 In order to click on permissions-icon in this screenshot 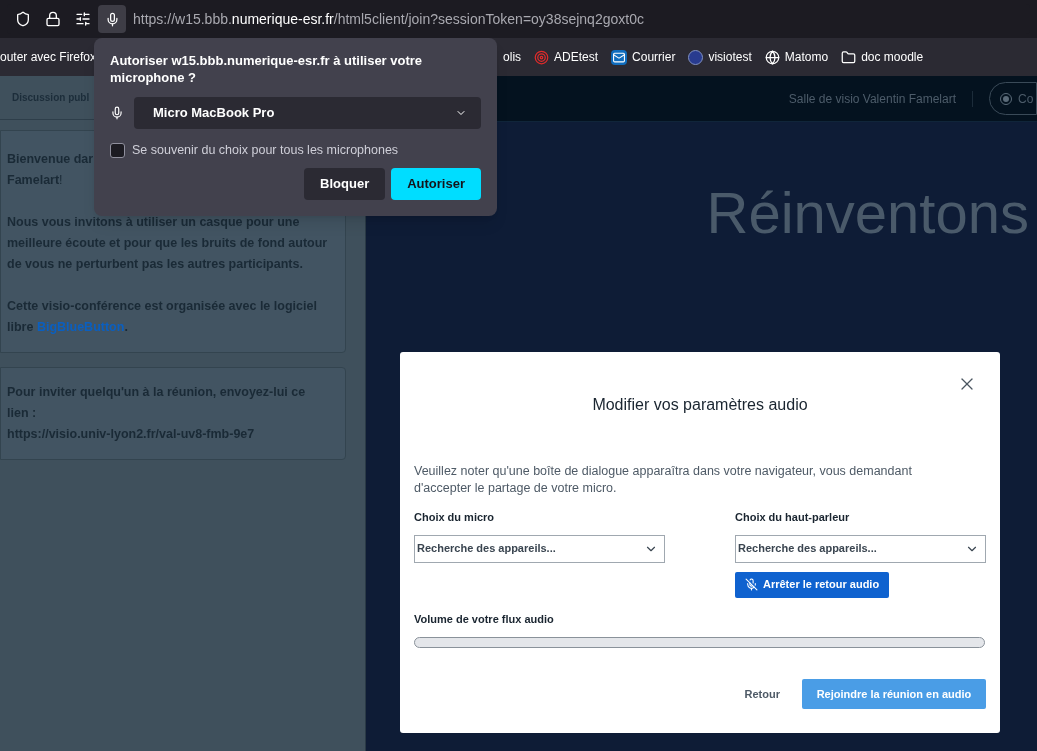, I will do `click(83, 19)`.